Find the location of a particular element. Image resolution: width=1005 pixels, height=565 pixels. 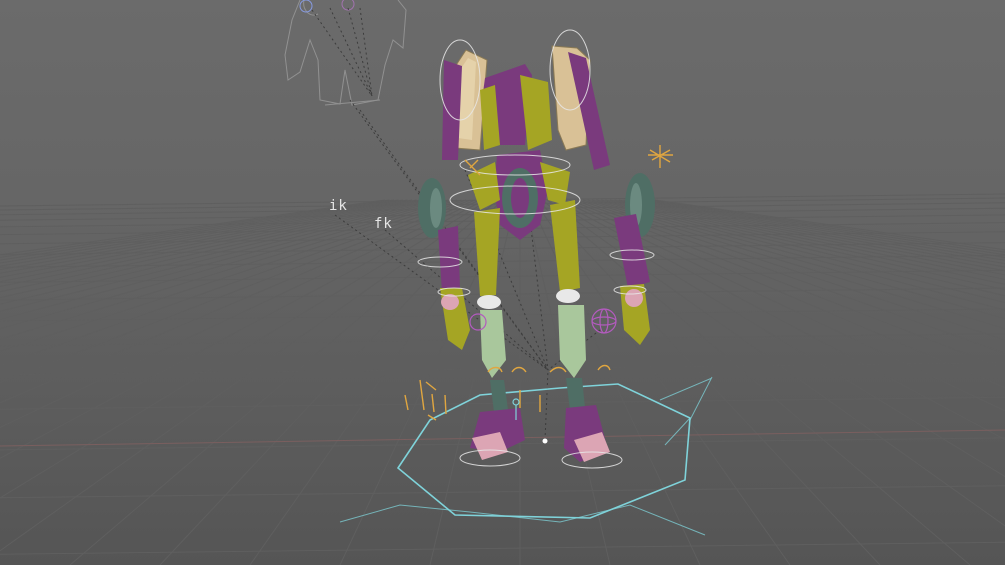

root-control is located at coordinates (526, 456).